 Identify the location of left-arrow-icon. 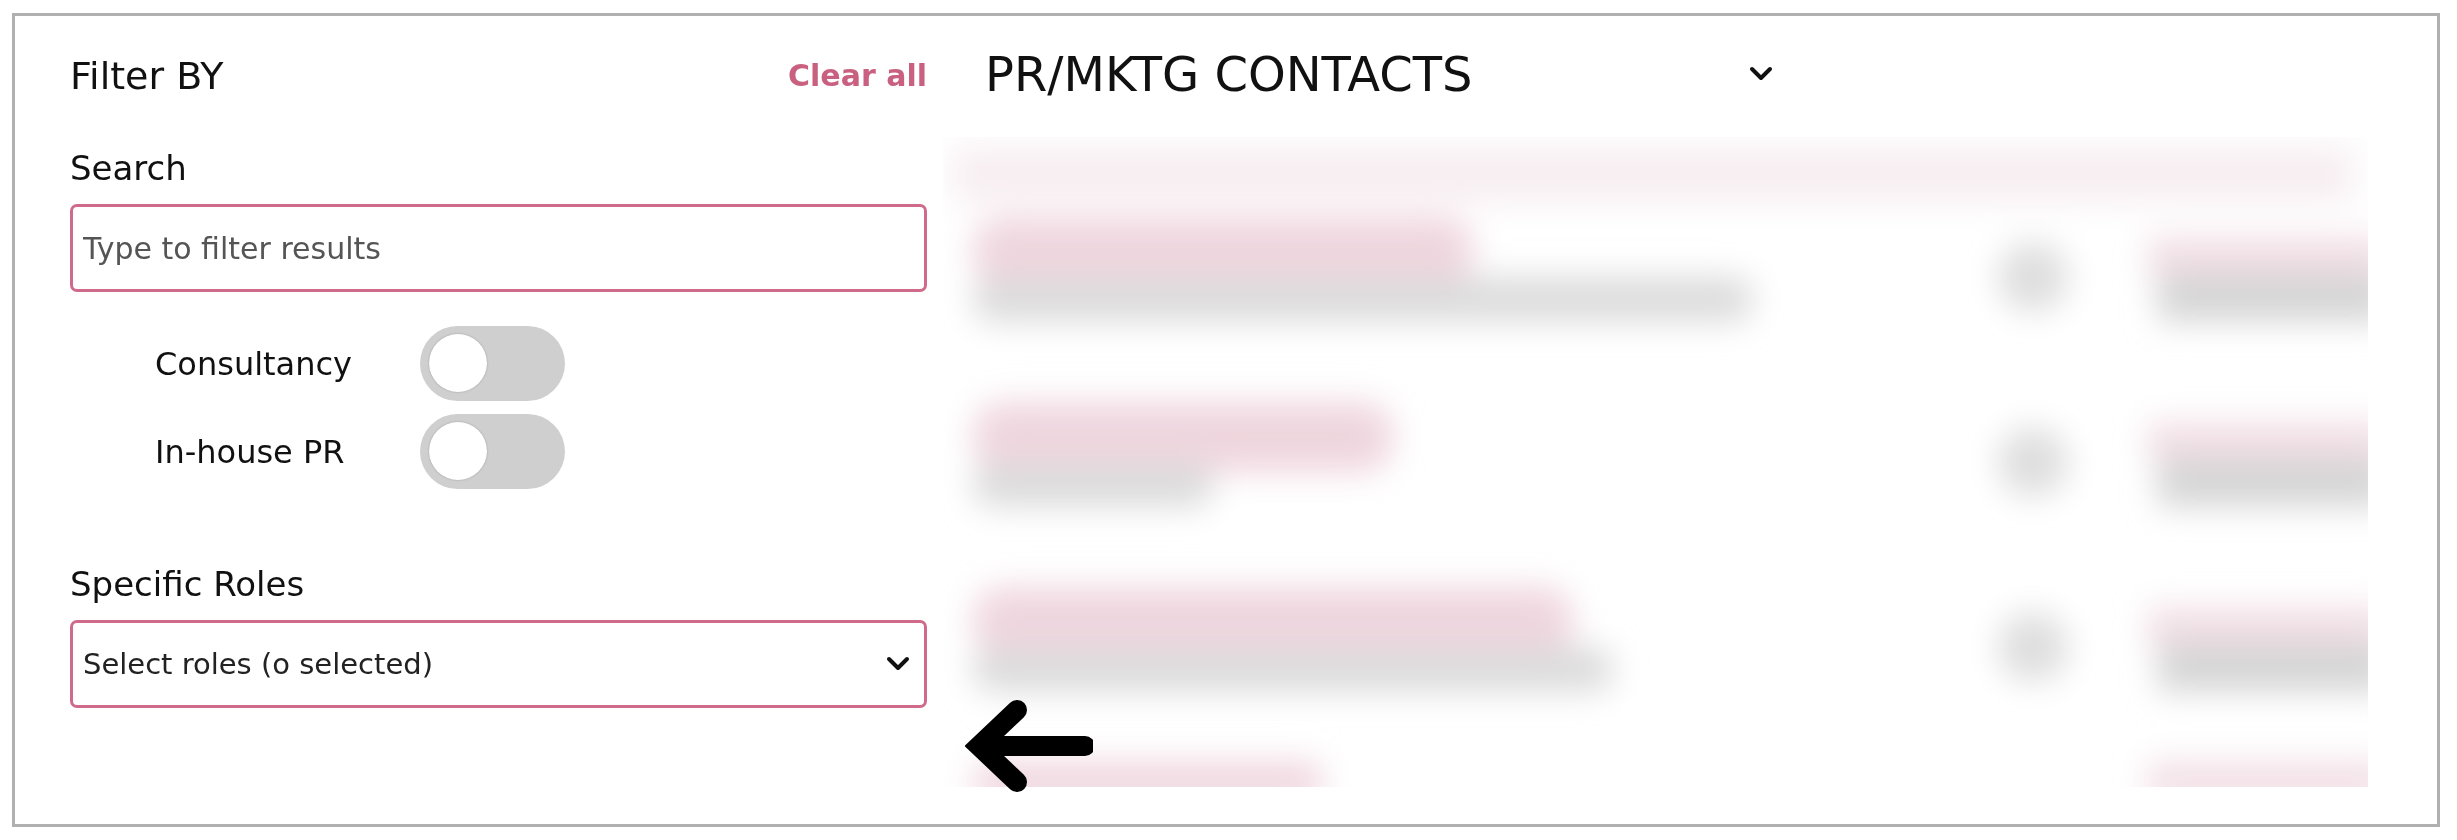
(1029, 746).